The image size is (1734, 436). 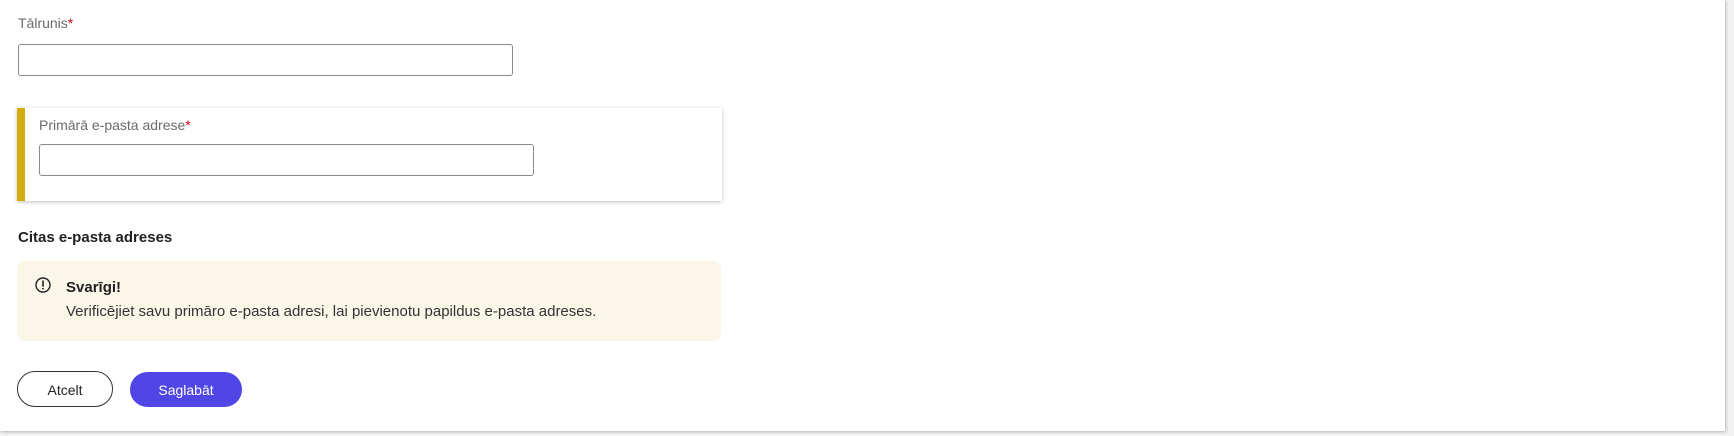 What do you see at coordinates (94, 287) in the screenshot?
I see `notice-title: Svarīgi!` at bounding box center [94, 287].